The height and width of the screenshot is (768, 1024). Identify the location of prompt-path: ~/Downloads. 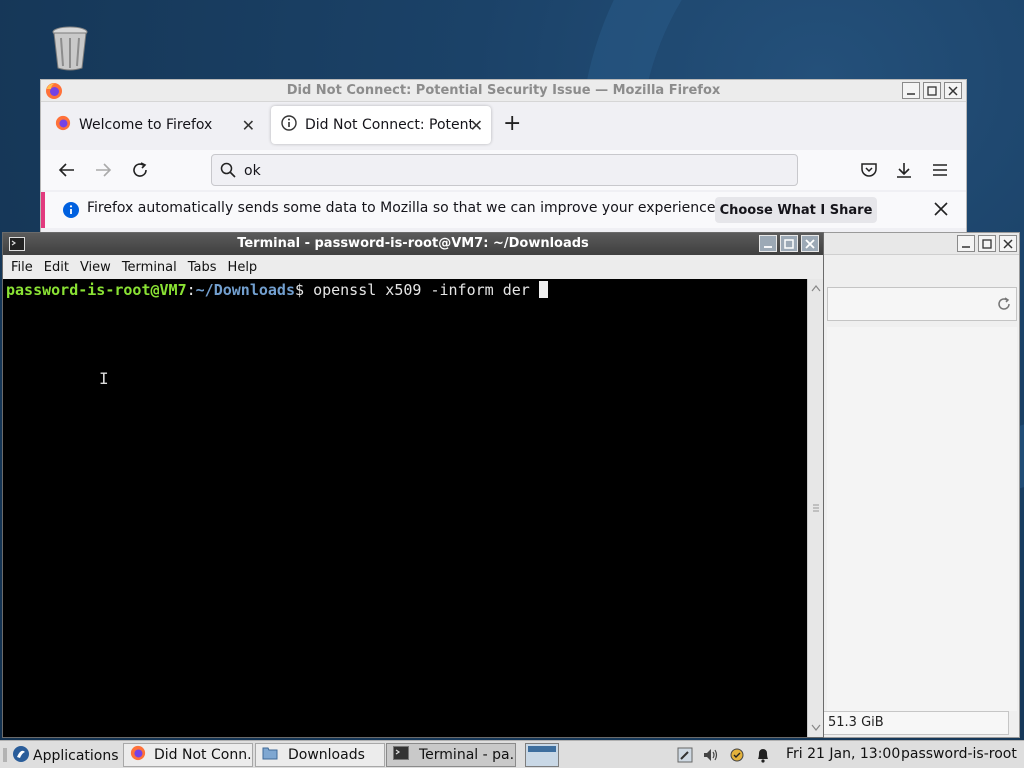
(245, 290).